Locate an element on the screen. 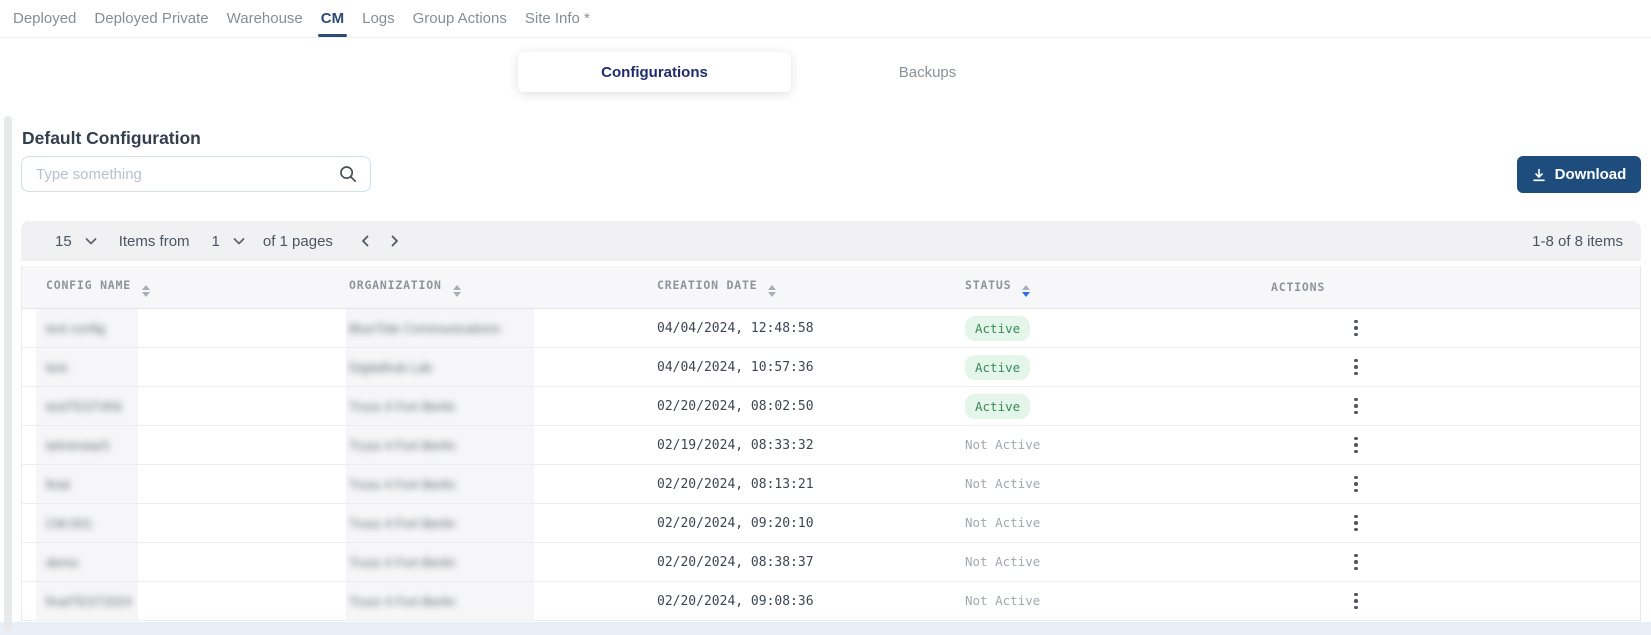 The height and width of the screenshot is (635, 1651). redacted-region: finalTEST2024 is located at coordinates (87, 601).